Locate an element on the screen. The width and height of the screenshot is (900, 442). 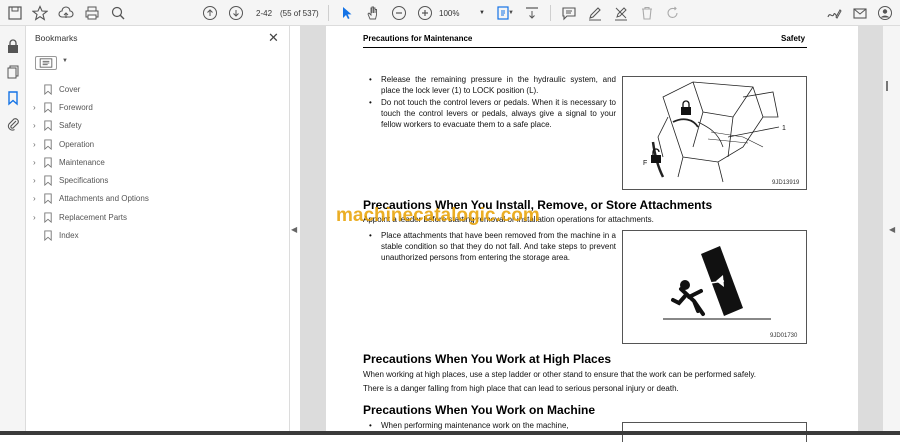
delete-icon is located at coordinates (647, 13).